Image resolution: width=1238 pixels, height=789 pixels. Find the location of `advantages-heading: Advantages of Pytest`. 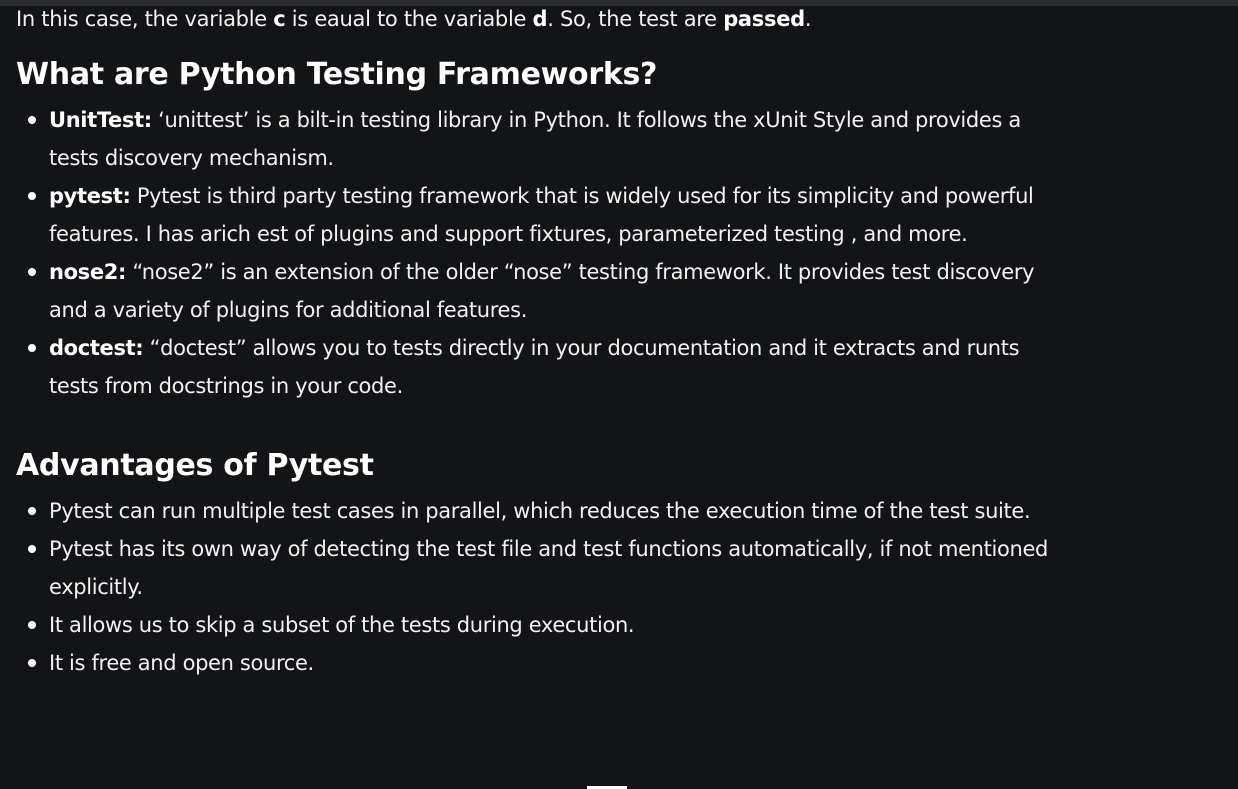

advantages-heading: Advantages of Pytest is located at coordinates (195, 465).